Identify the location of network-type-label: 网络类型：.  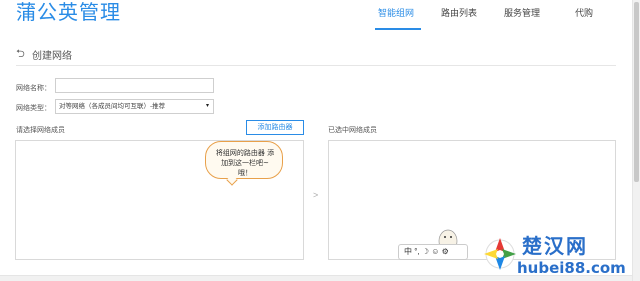
(33, 108).